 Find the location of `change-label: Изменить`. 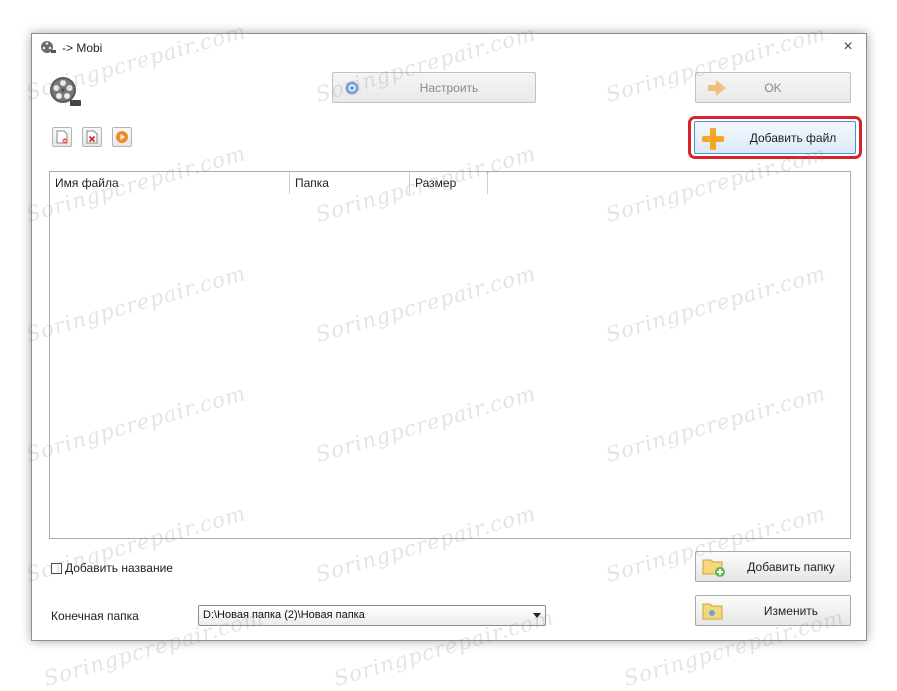

change-label: Изменить is located at coordinates (791, 610).